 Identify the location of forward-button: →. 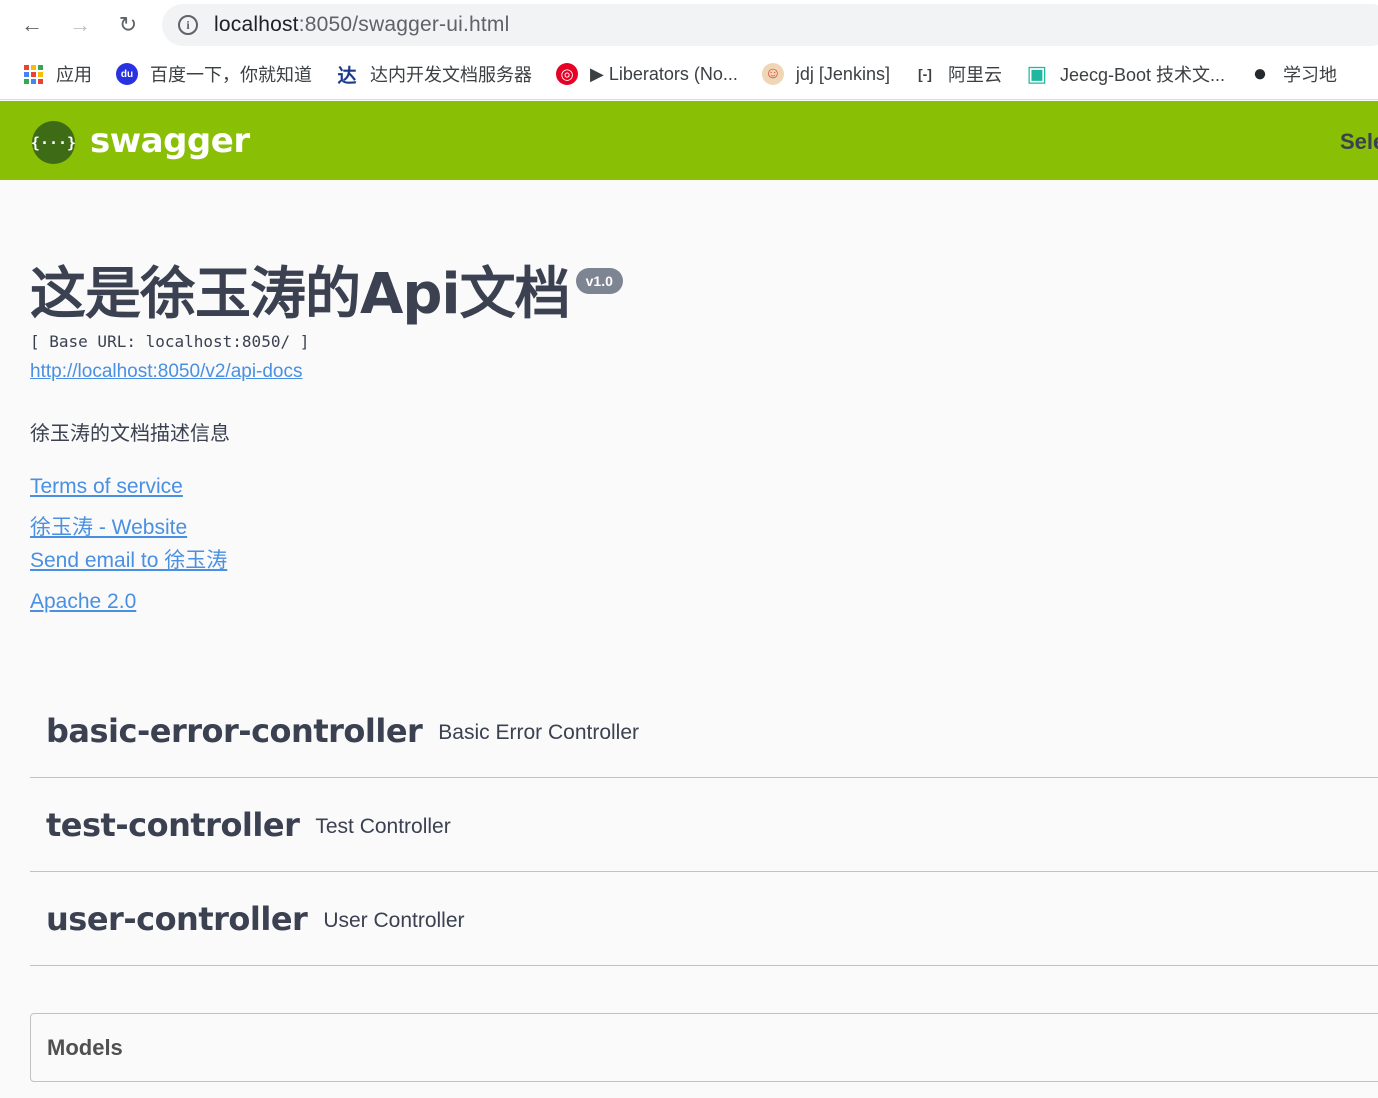
(80, 25).